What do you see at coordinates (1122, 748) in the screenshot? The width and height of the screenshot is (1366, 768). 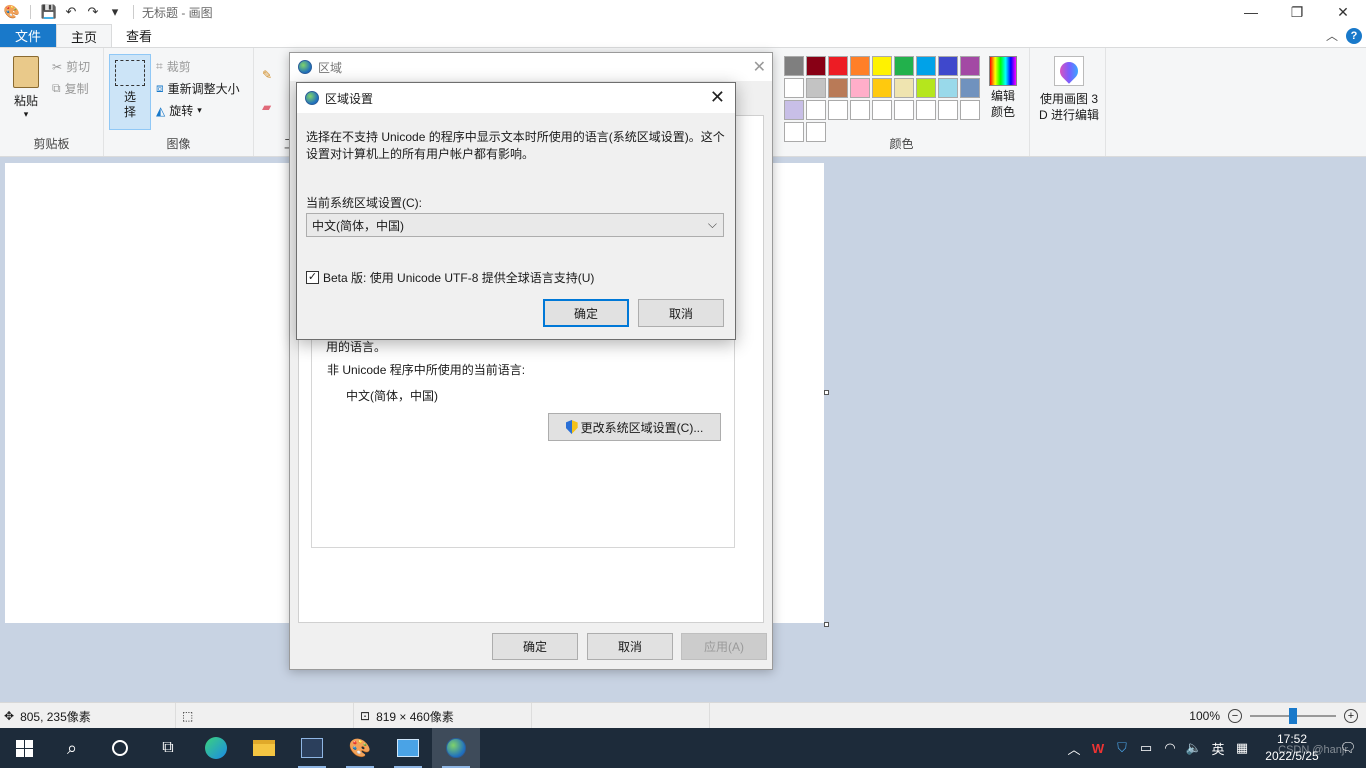 I see `defender-shield-icon: ⛉` at bounding box center [1122, 748].